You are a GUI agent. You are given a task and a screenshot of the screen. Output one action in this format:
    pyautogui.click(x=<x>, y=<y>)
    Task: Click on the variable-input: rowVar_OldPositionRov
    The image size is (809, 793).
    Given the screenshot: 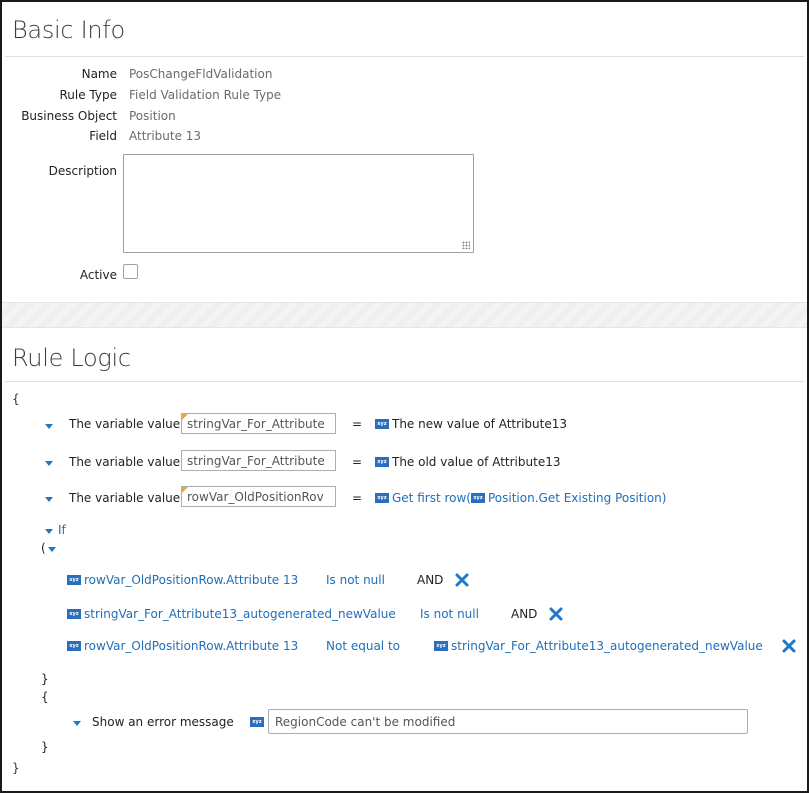 What is the action you would take?
    pyautogui.click(x=258, y=496)
    